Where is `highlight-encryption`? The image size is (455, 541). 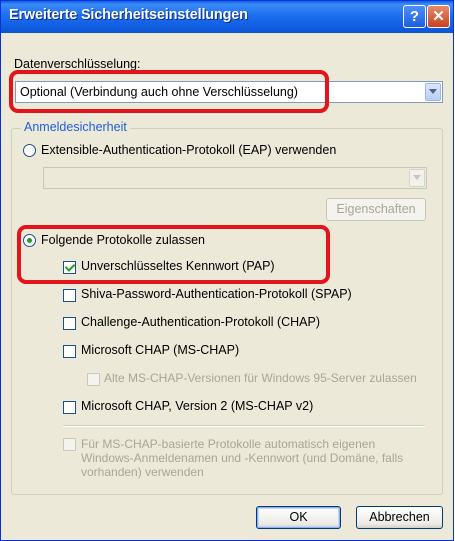 highlight-encryption is located at coordinates (169, 91).